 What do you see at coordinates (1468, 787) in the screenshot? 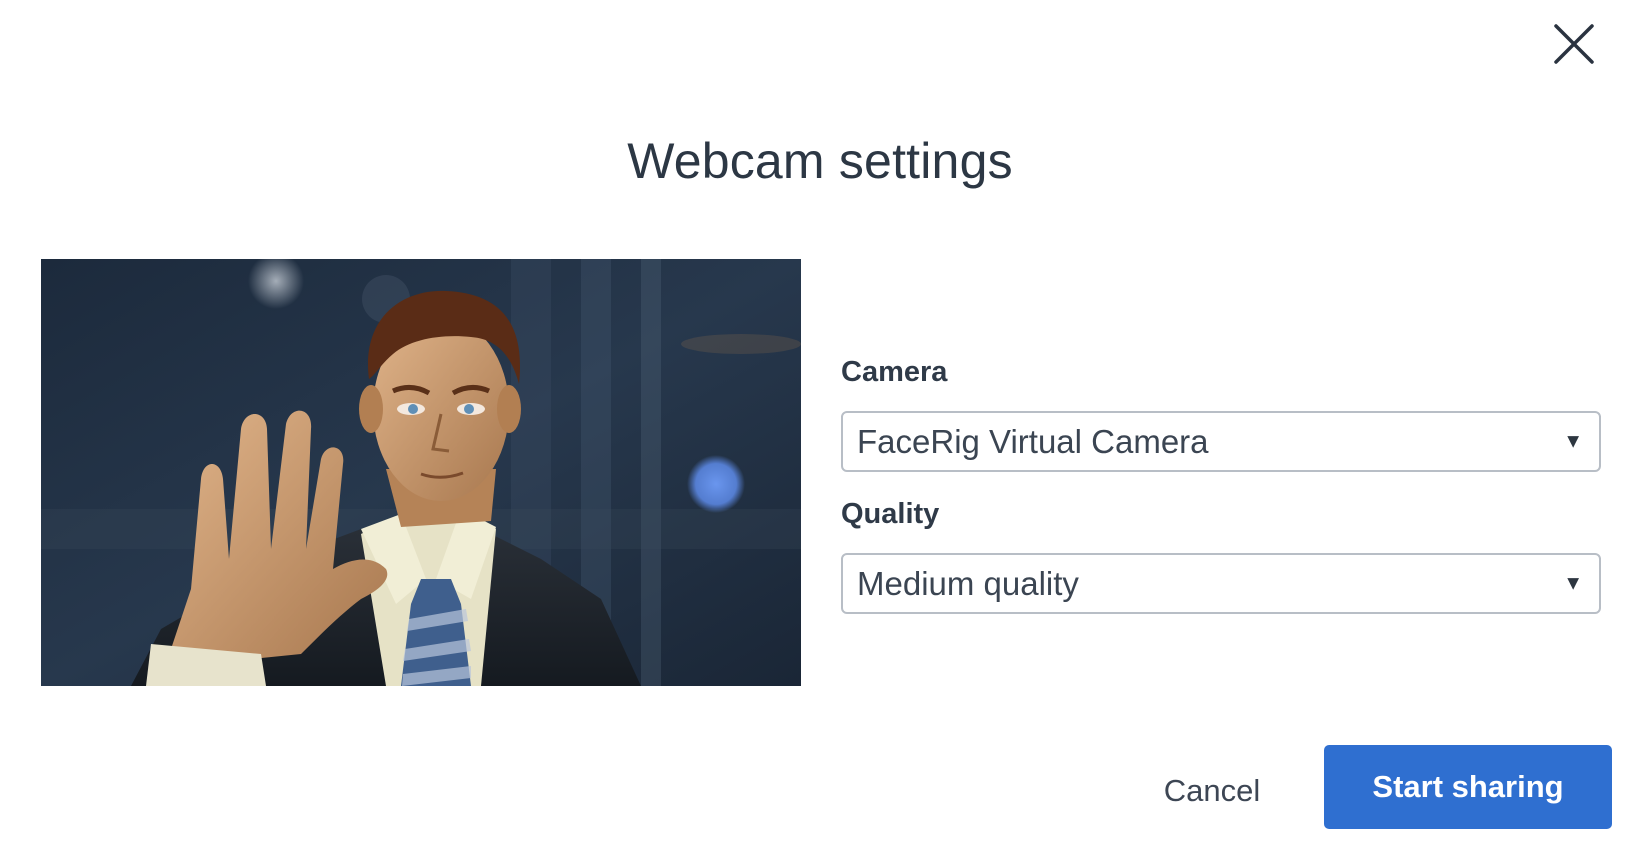
I see `start-sharing-button: Start sharing` at bounding box center [1468, 787].